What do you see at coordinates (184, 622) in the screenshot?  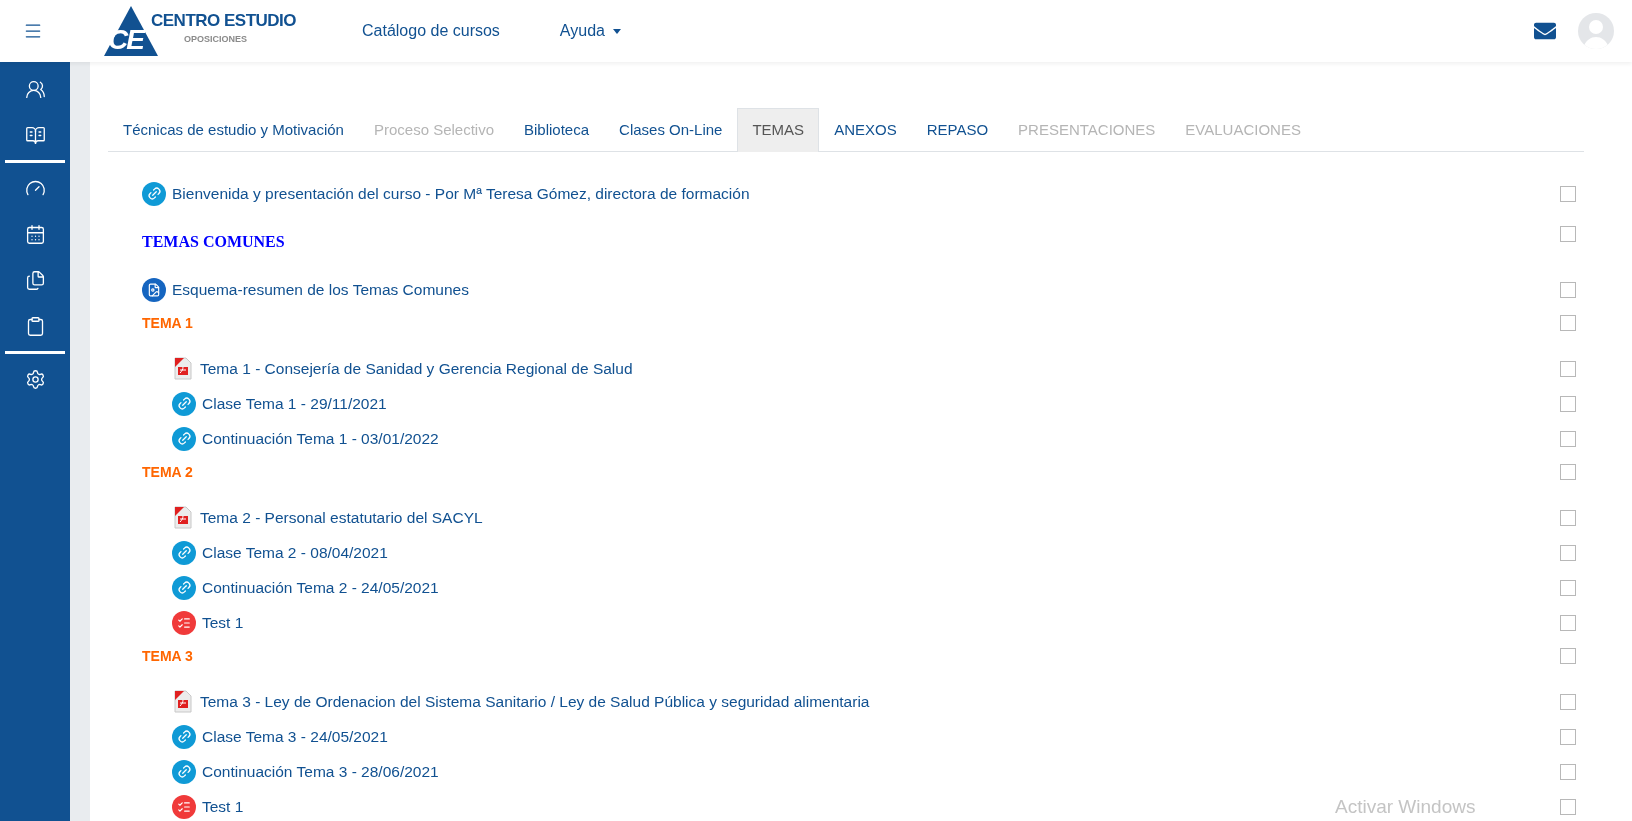 I see `quiz-list-icon` at bounding box center [184, 622].